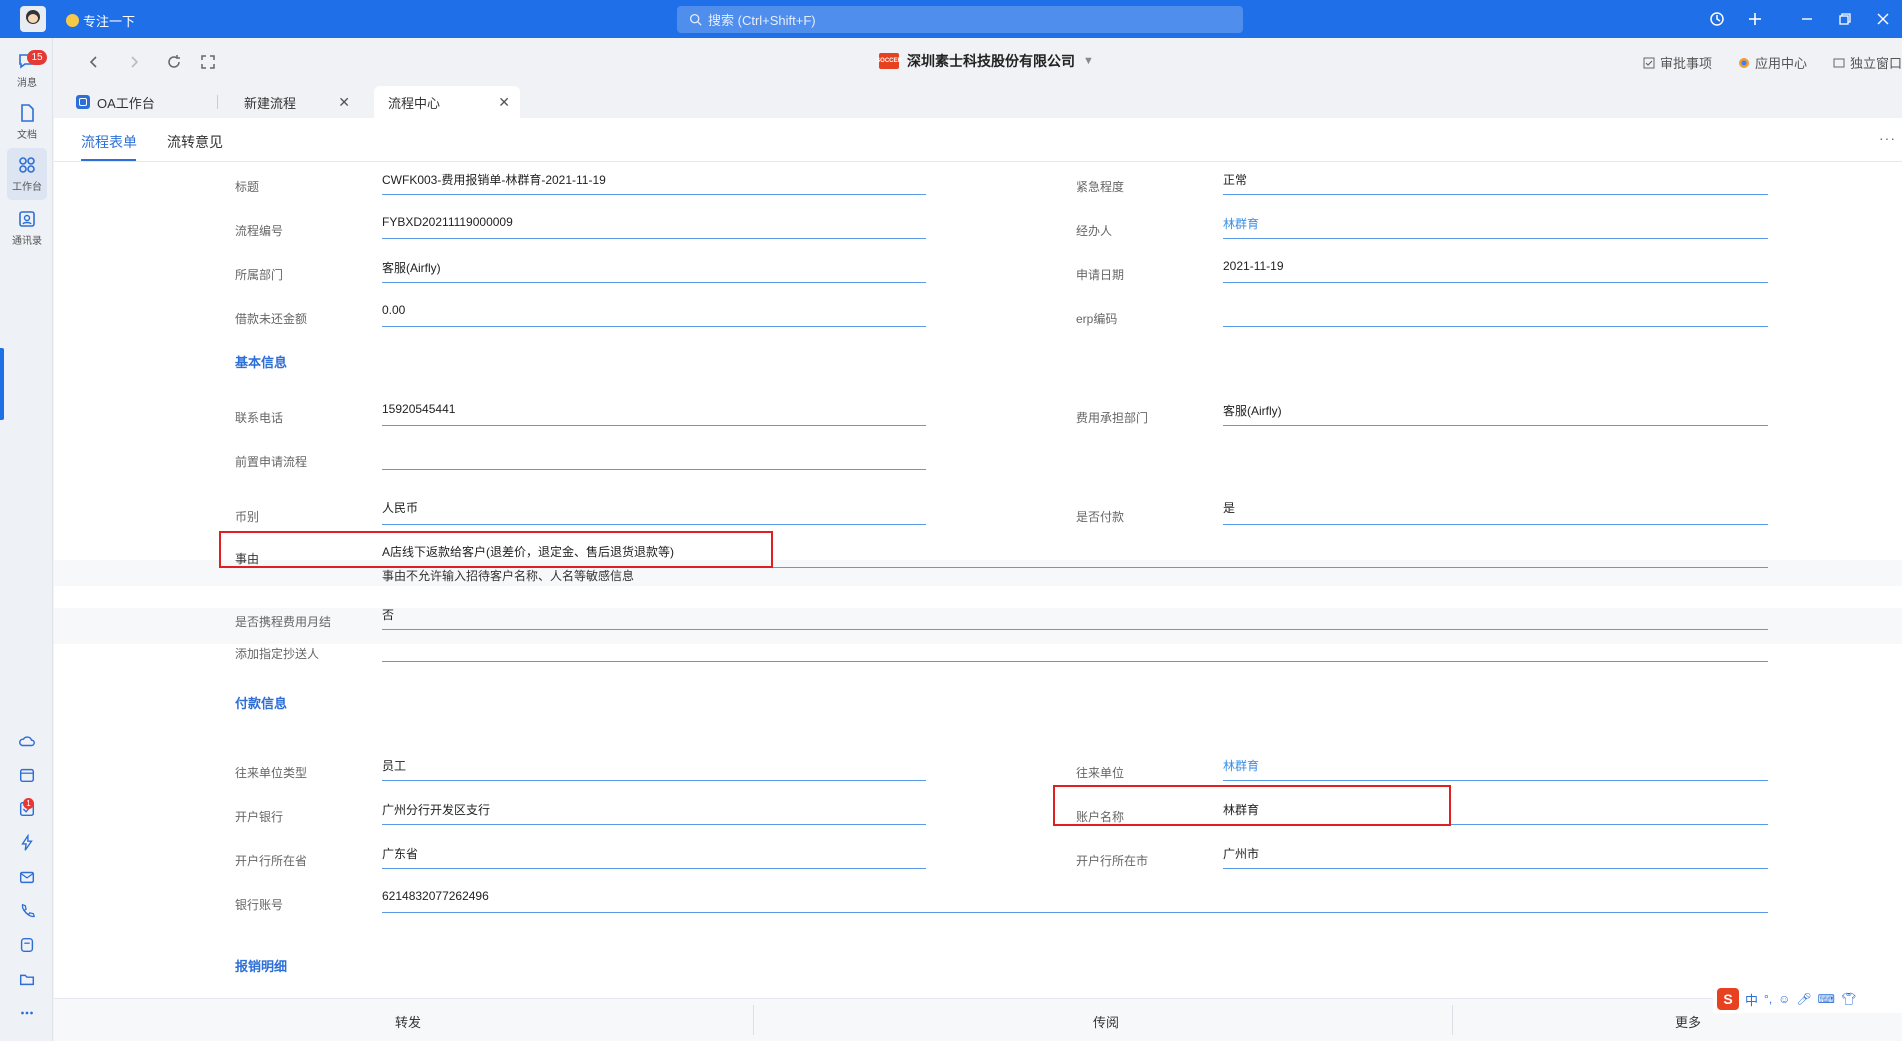 This screenshot has height=1041, width=1902. Describe the element at coordinates (388, 614) in the screenshot. I see `travel-field: 否` at that location.